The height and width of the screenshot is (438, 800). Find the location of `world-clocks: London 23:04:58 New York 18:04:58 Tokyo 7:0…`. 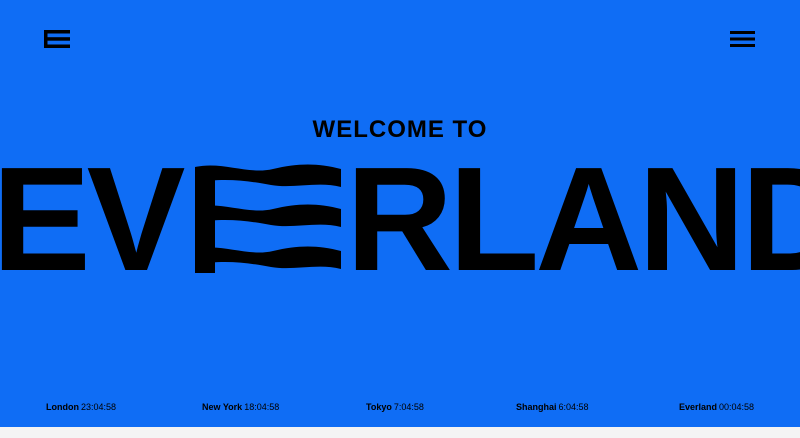

world-clocks: London 23:04:58 New York 18:04:58 Tokyo 7:0… is located at coordinates (400, 407).